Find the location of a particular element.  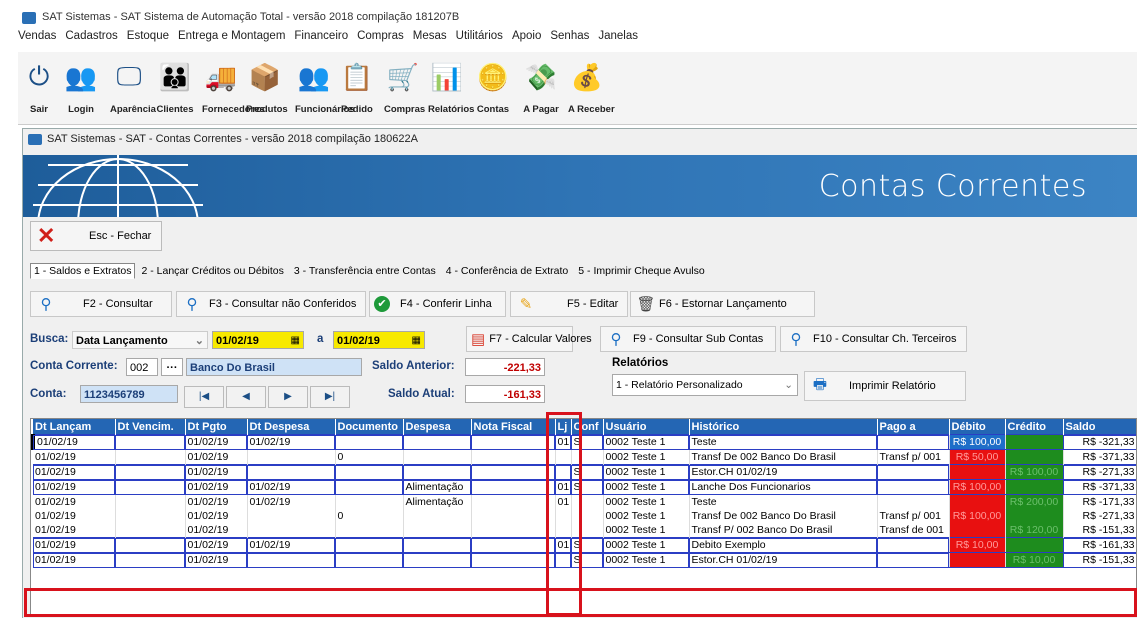

imprimir-relatorio-button: 🖶 Imprimir Relatório is located at coordinates (885, 386).